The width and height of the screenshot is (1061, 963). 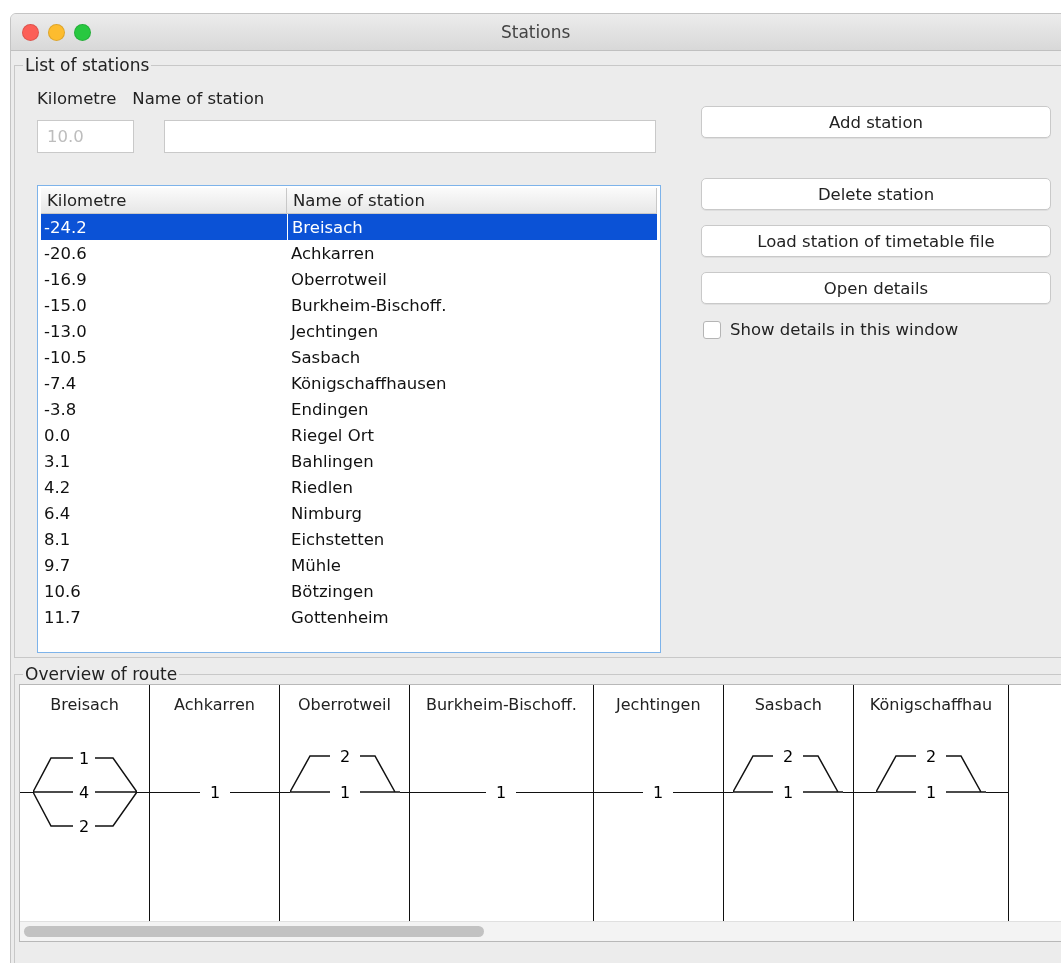 What do you see at coordinates (876, 288) in the screenshot?
I see `action-button: Open details` at bounding box center [876, 288].